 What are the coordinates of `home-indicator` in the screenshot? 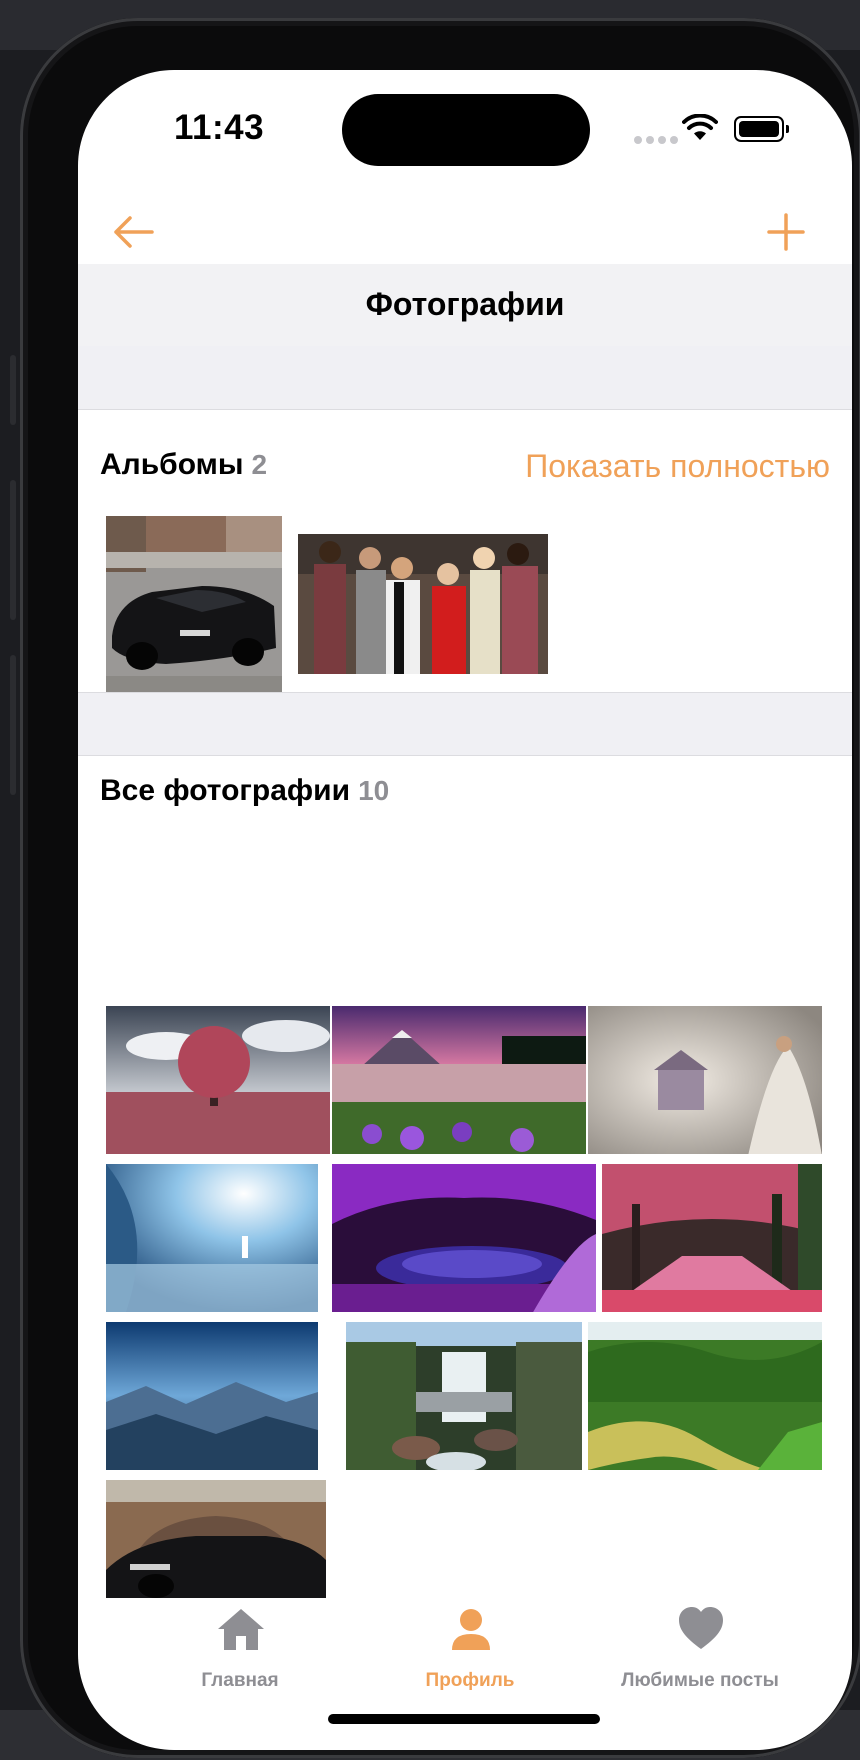 It's located at (464, 1719).